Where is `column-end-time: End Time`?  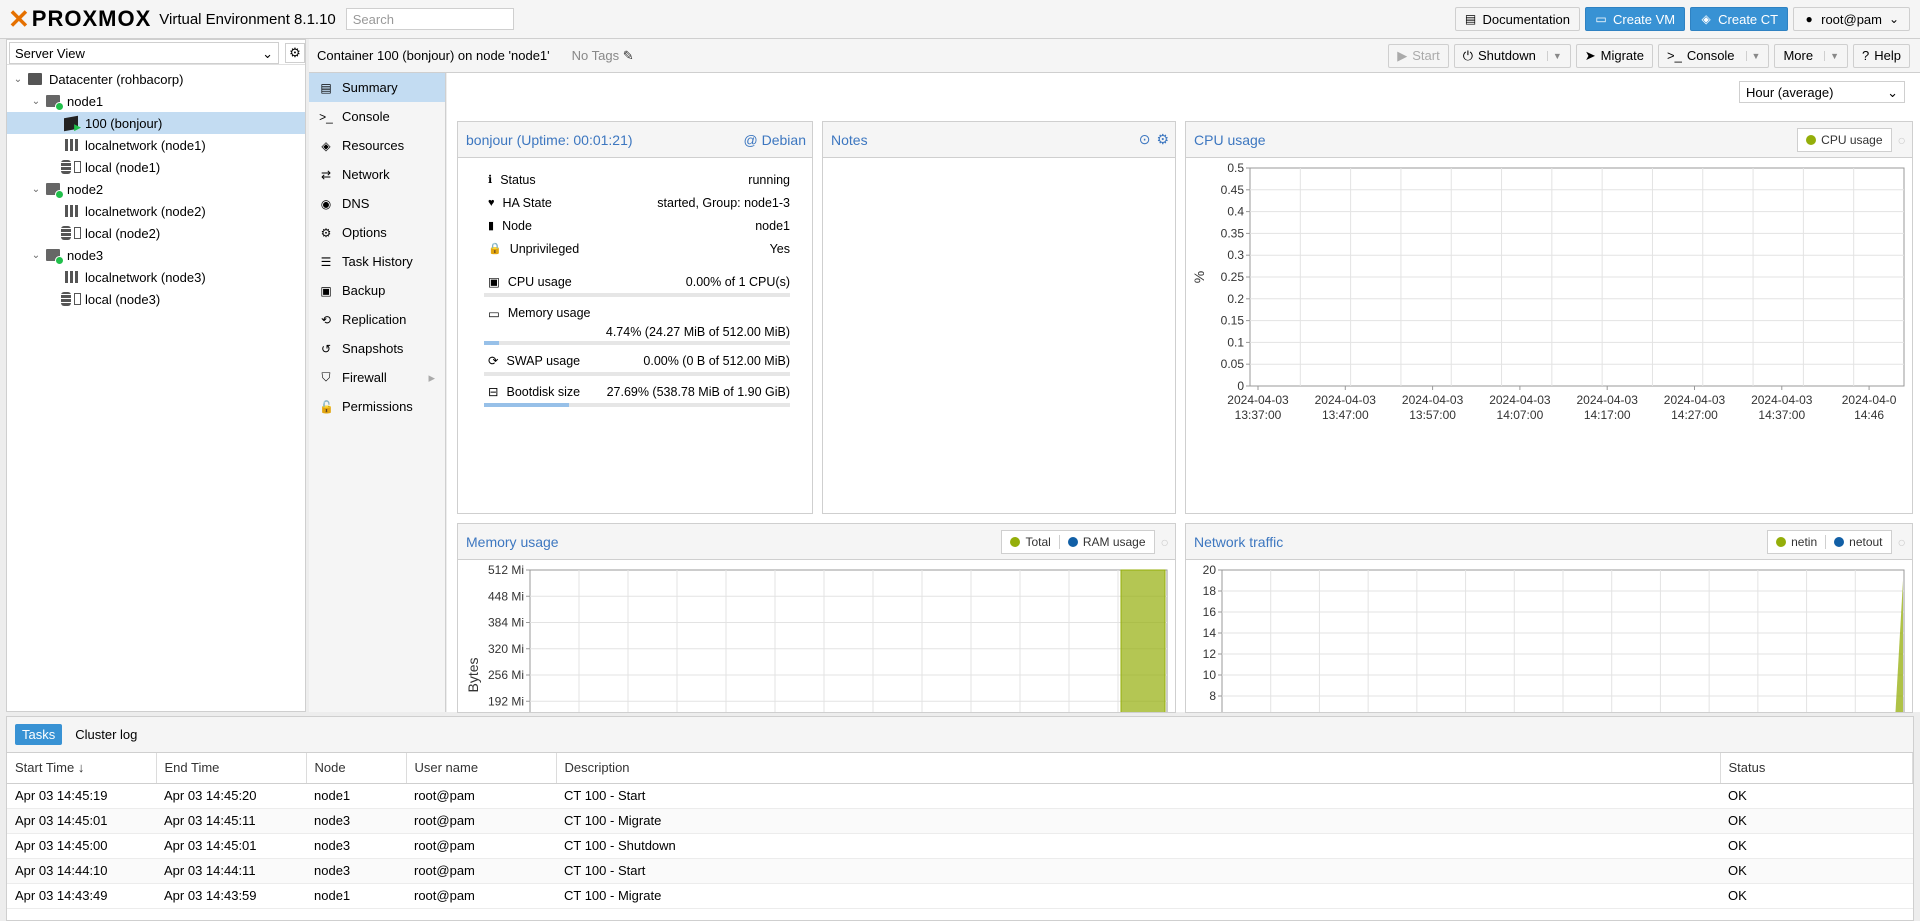
column-end-time: End Time is located at coordinates (231, 768).